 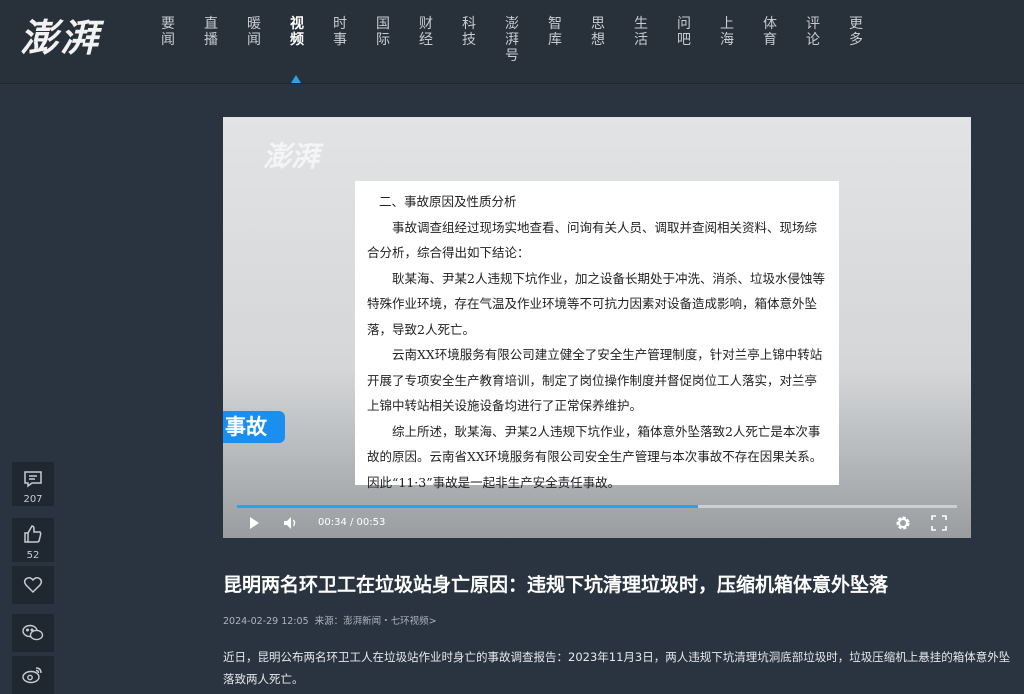 I want to click on video-time-readout: 00:34 / 00:53, so click(x=352, y=522).